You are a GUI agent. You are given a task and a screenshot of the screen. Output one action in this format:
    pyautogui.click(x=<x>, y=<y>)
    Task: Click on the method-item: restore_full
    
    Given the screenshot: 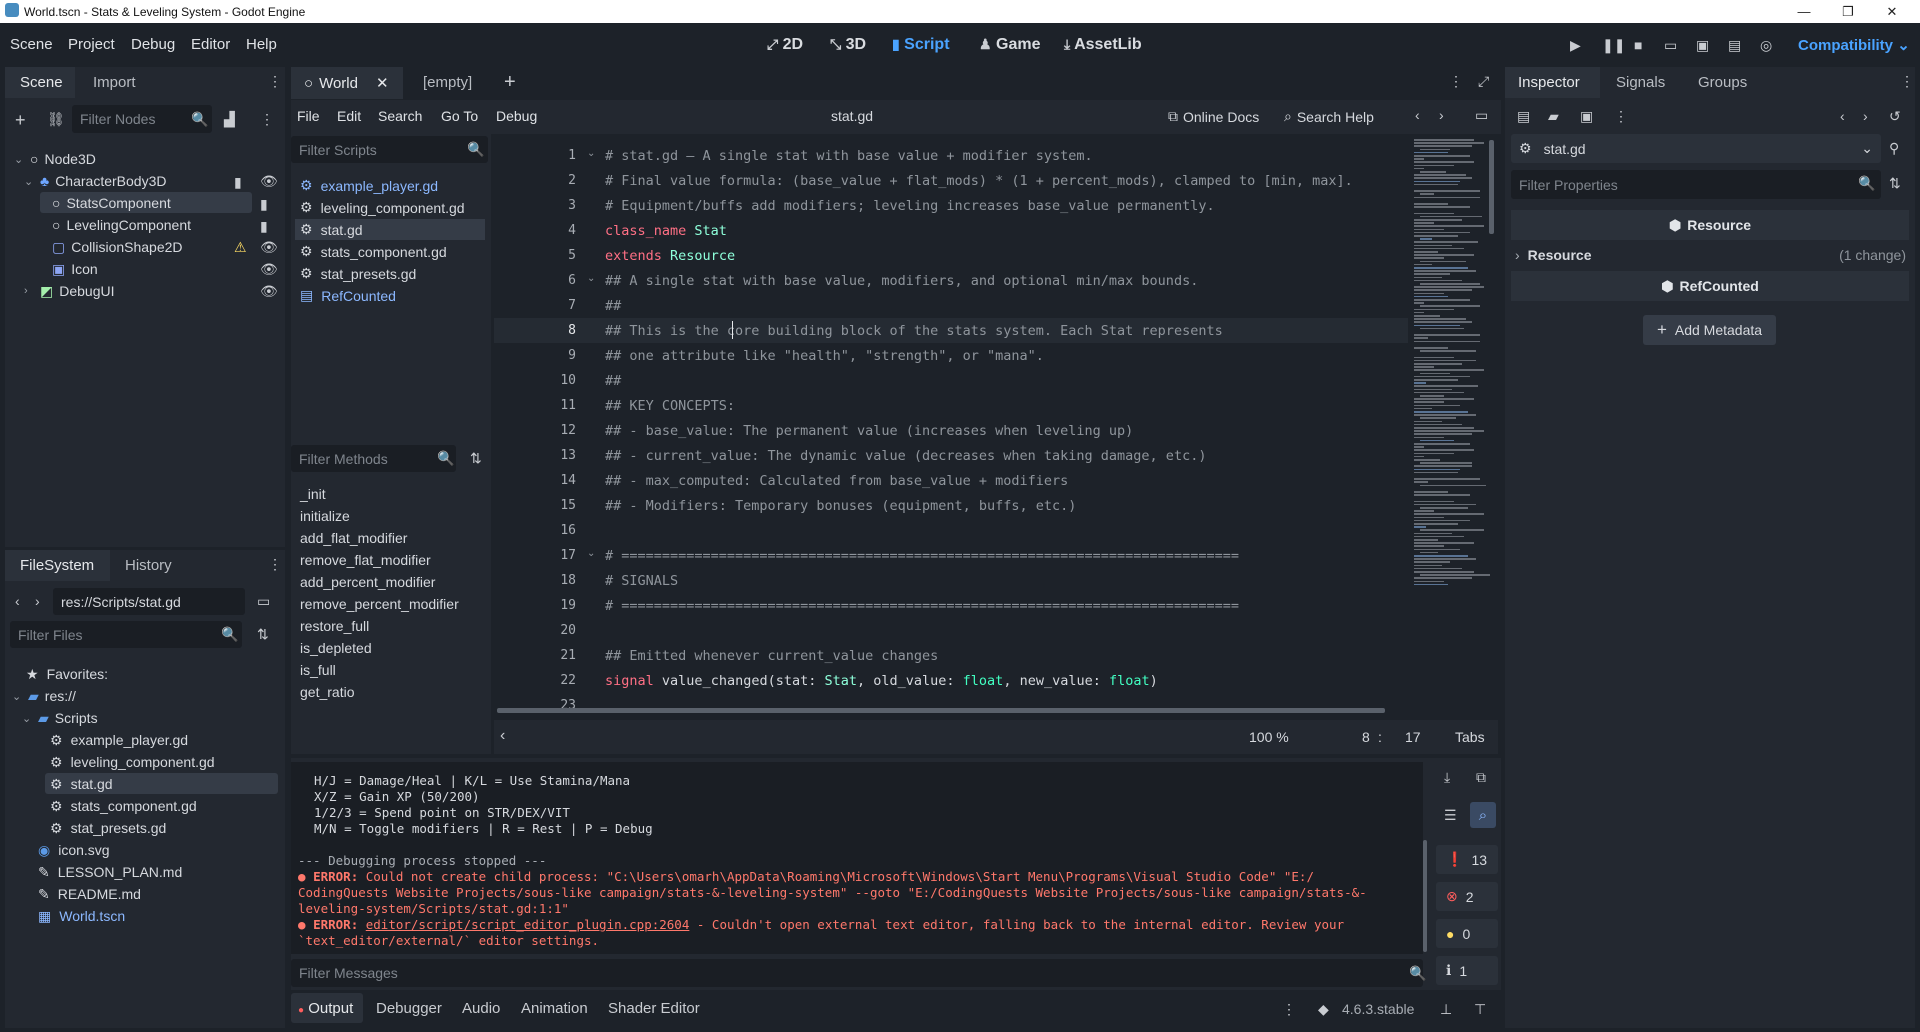 What is the action you would take?
    pyautogui.click(x=334, y=626)
    